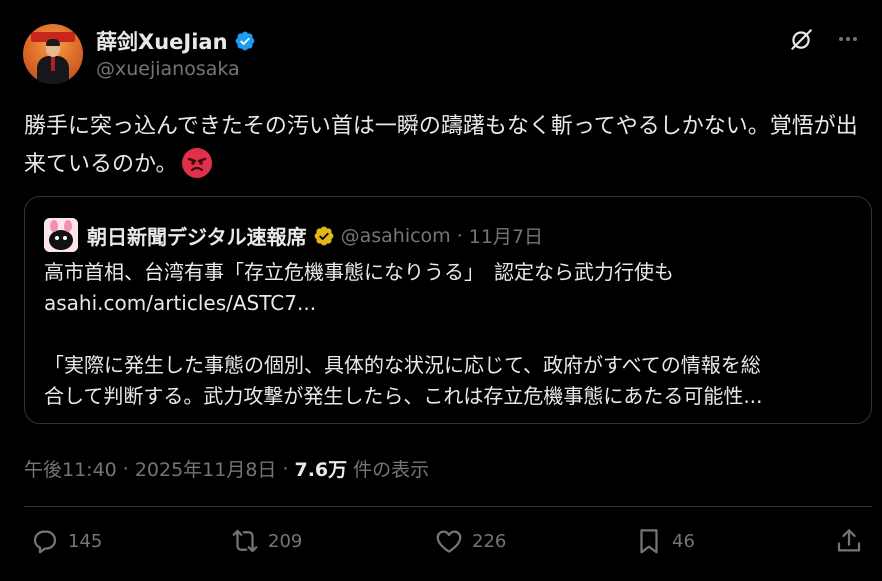  Describe the element at coordinates (196, 163) in the screenshot. I see `angry-face-emoji-icon` at that location.